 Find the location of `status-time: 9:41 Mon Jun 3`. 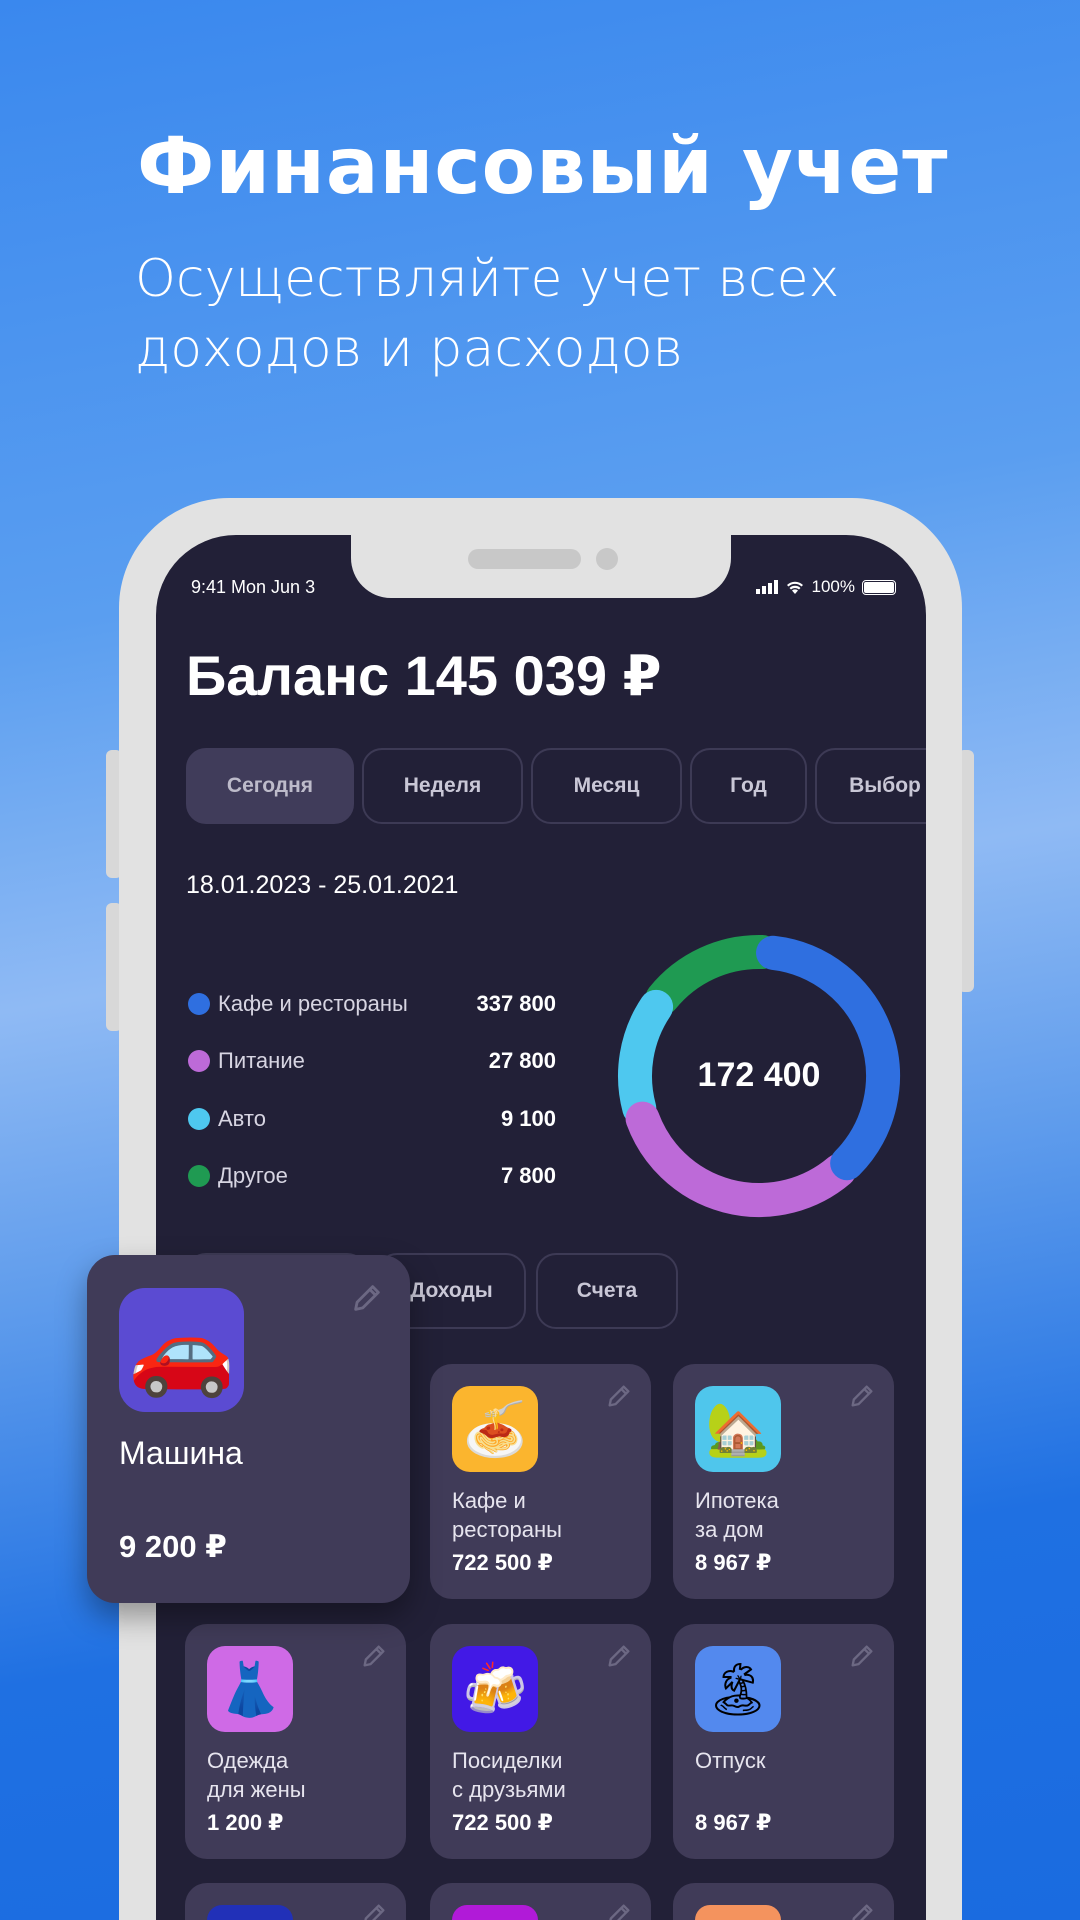

status-time: 9:41 Mon Jun 3 is located at coordinates (253, 587).